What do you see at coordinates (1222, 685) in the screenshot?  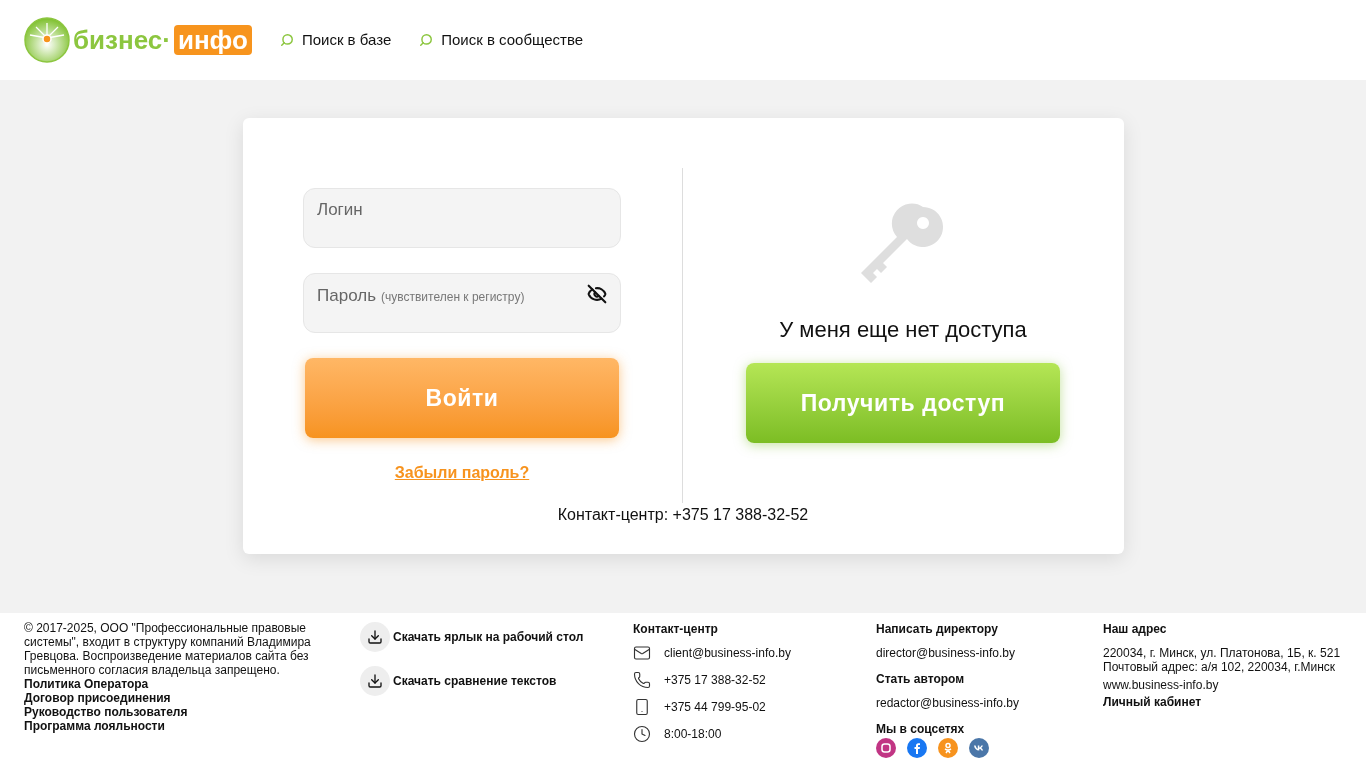 I see `website-link: www.business-info.by` at bounding box center [1222, 685].